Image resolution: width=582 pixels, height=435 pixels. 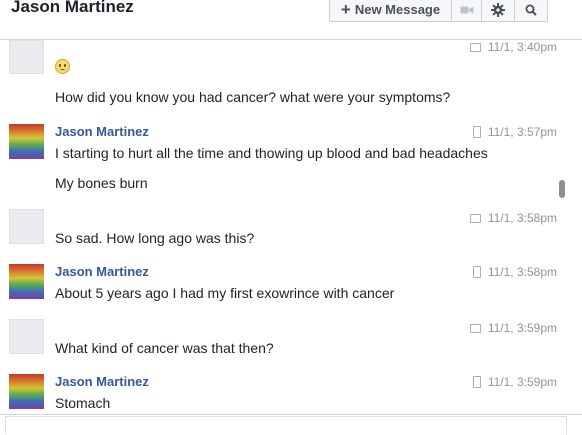 I want to click on gear-icon, so click(x=498, y=9).